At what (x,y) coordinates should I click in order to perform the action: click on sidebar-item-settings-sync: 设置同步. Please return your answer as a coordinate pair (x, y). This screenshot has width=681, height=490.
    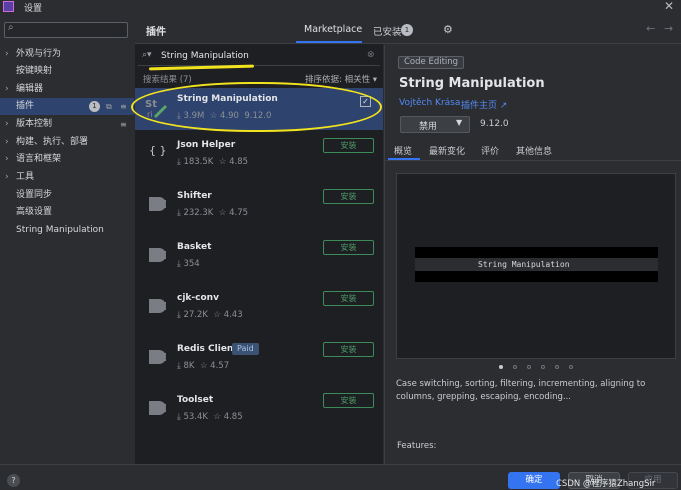
    Looking at the image, I should click on (67, 195).